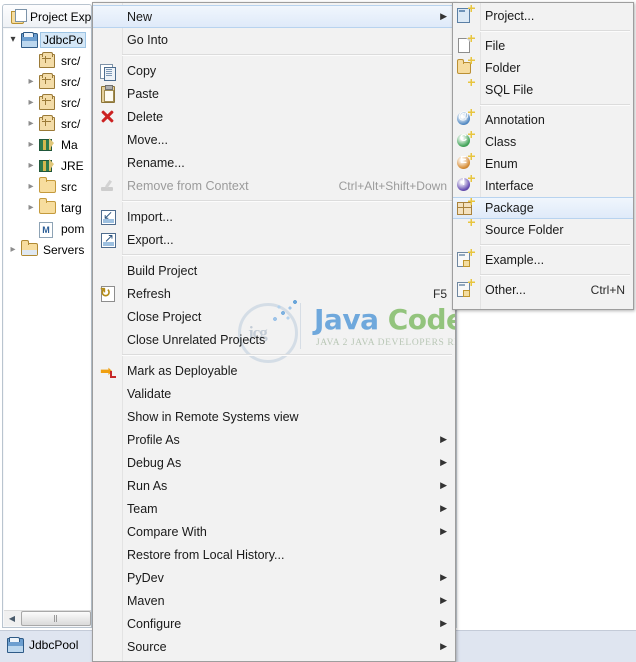 This screenshot has width=636, height=662. Describe the element at coordinates (543, 290) in the screenshot. I see `menu-item-other: Other... Ctrl+N` at that location.